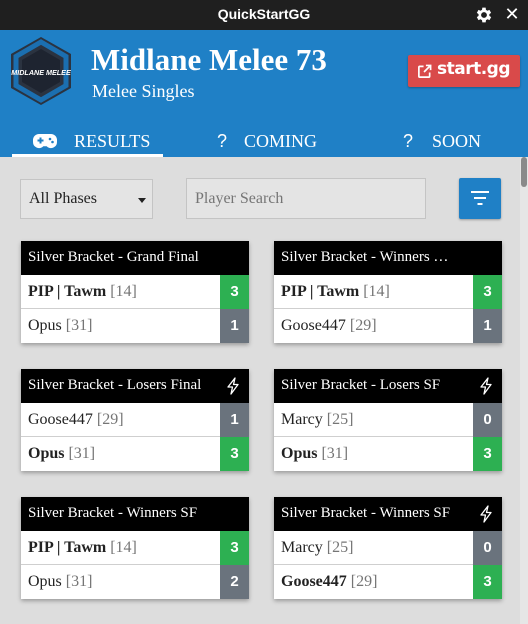 The height and width of the screenshot is (624, 528). I want to click on active-tab-indicator, so click(87, 155).